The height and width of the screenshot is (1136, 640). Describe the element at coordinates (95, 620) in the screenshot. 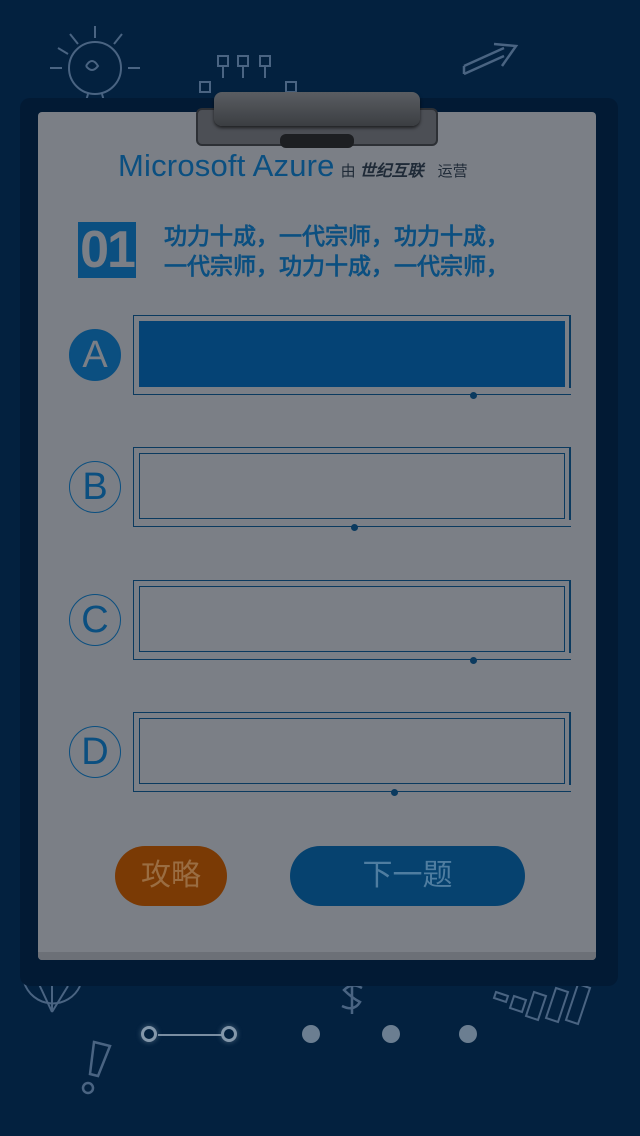

I see `option-c-letter: C` at that location.